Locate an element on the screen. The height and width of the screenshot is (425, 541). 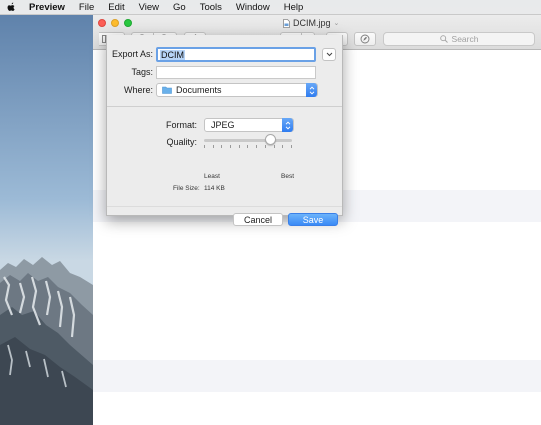
jpeg-document-icon is located at coordinates (286, 23).